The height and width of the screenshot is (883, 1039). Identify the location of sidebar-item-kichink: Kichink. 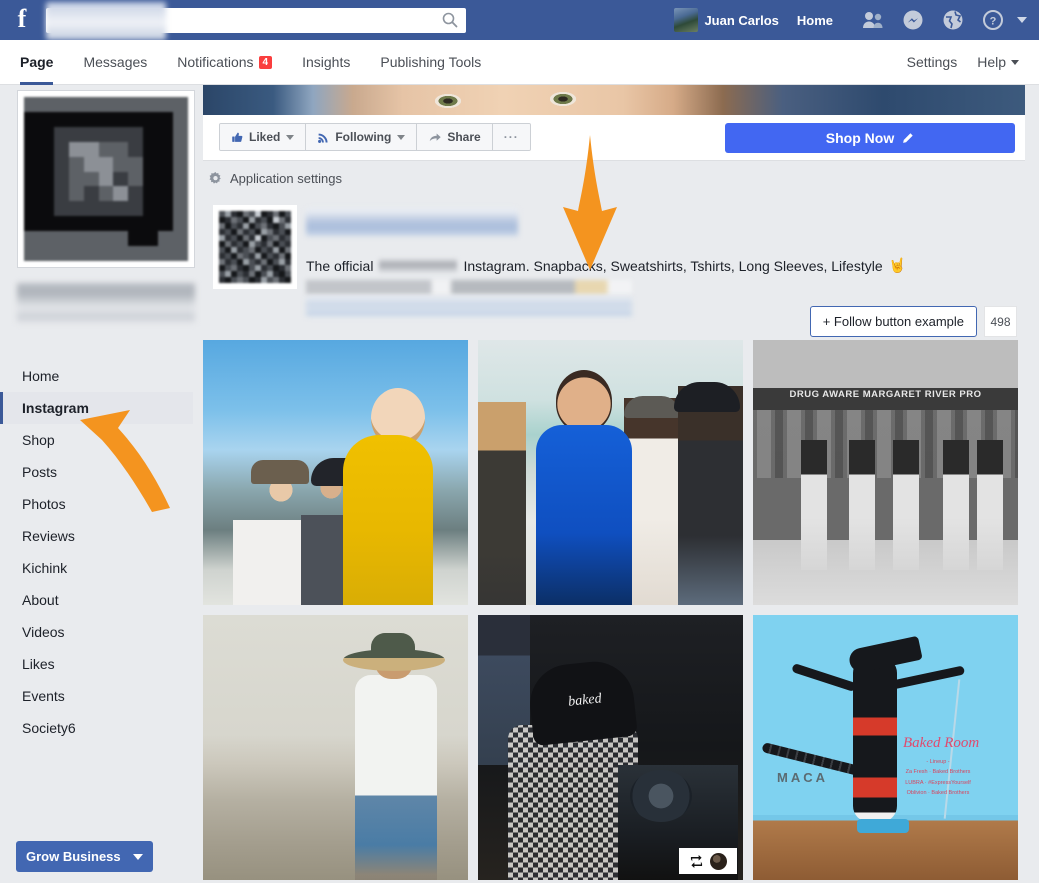
(96, 568).